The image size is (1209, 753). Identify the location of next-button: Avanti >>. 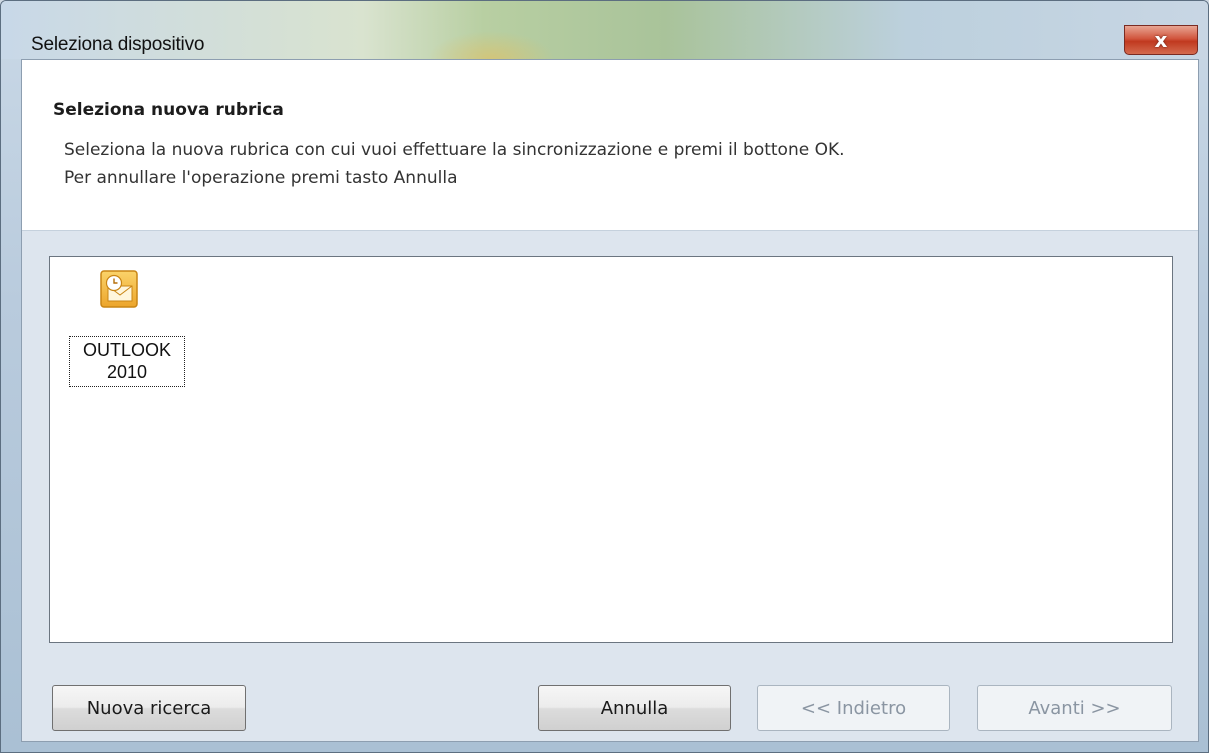
(1074, 708).